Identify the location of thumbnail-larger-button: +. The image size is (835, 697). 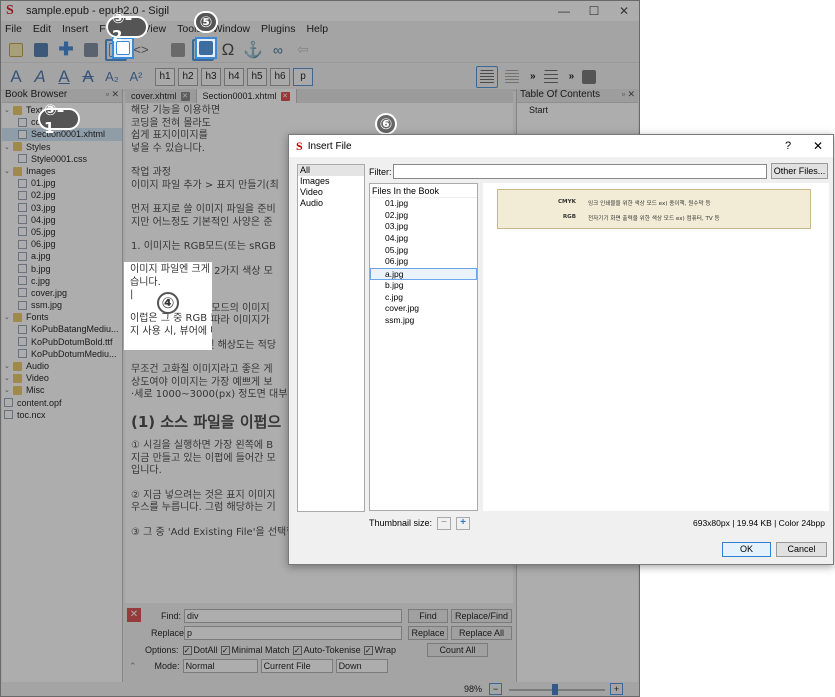
(463, 523).